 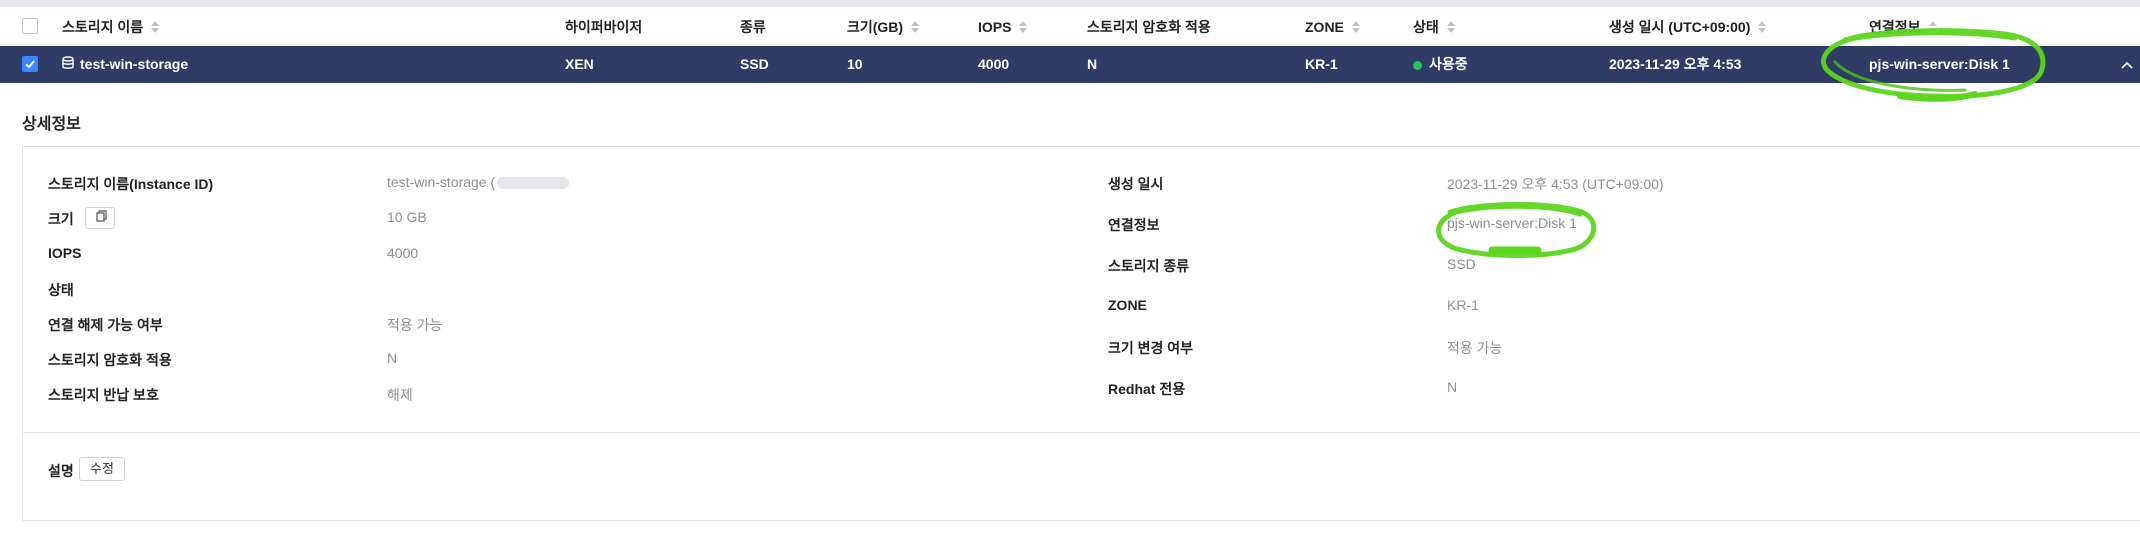 What do you see at coordinates (61, 471) in the screenshot?
I see `label-description: 설명` at bounding box center [61, 471].